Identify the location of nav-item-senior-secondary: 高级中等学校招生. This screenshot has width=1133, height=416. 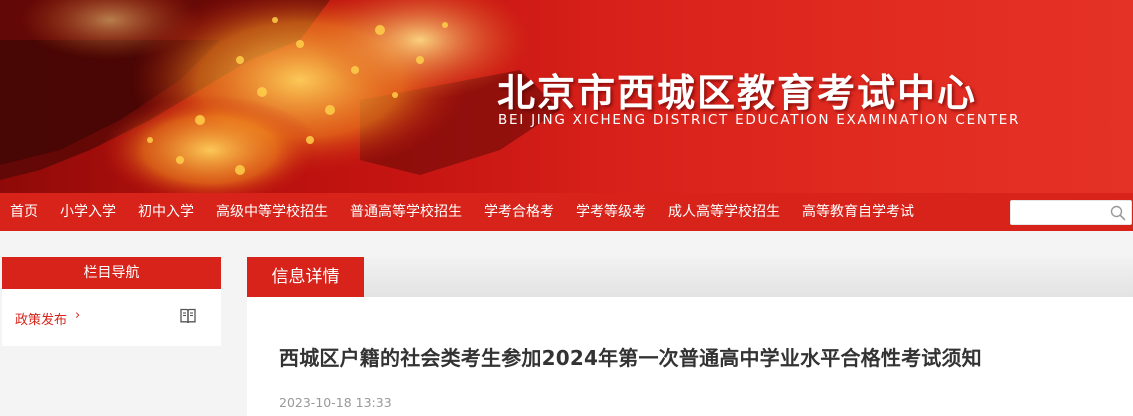
(272, 212).